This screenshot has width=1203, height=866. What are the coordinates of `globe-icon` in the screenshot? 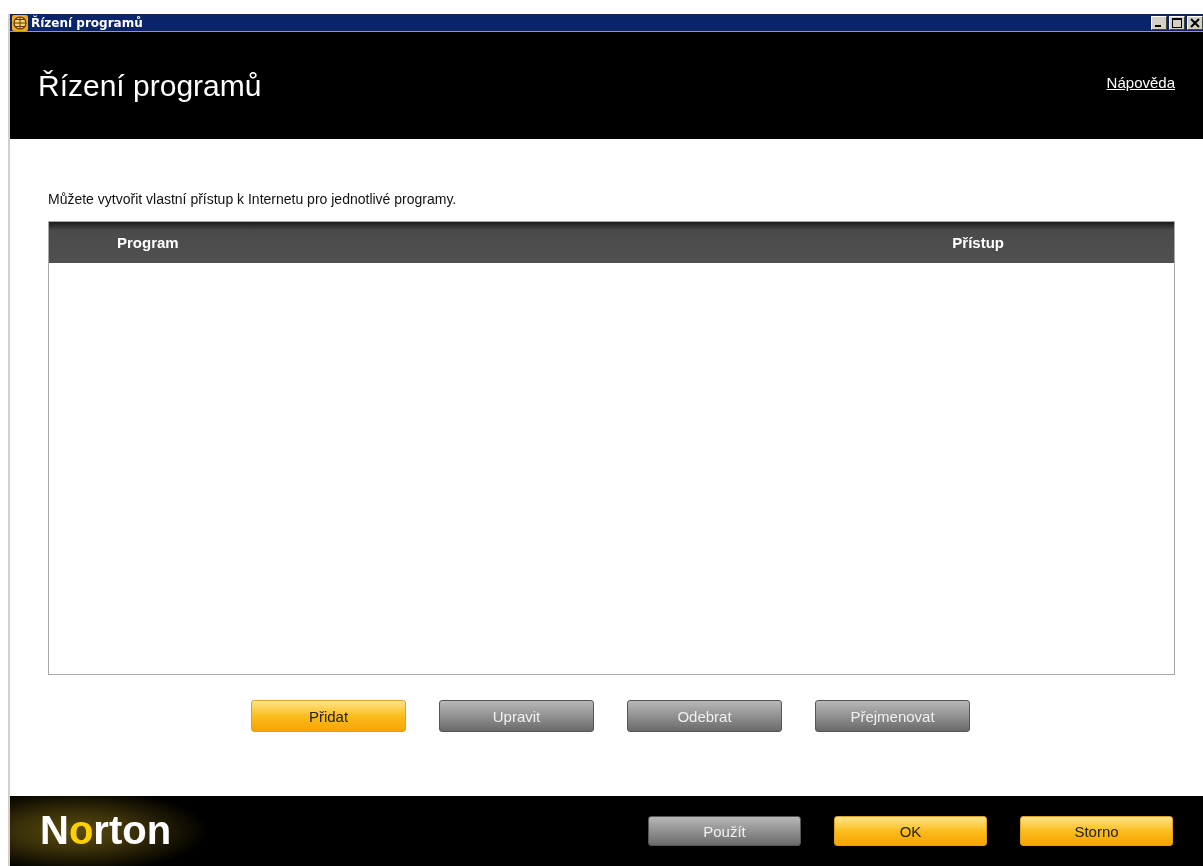 It's located at (20, 22).